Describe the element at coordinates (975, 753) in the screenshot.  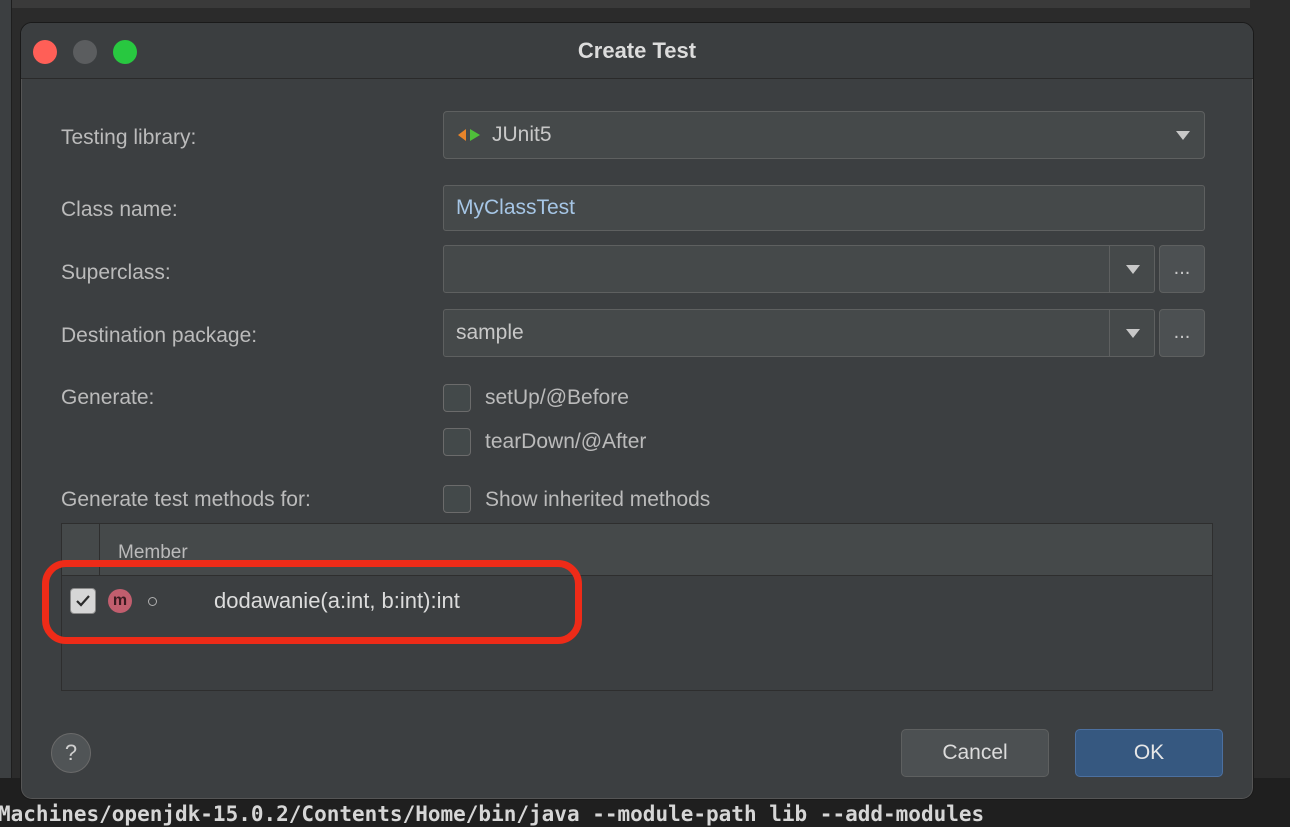
I see `cancel-button: Cancel` at that location.